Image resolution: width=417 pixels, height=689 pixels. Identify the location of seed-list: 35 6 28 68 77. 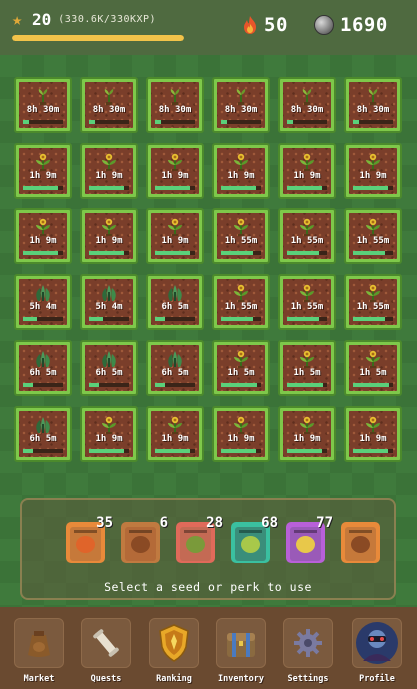
(223, 539).